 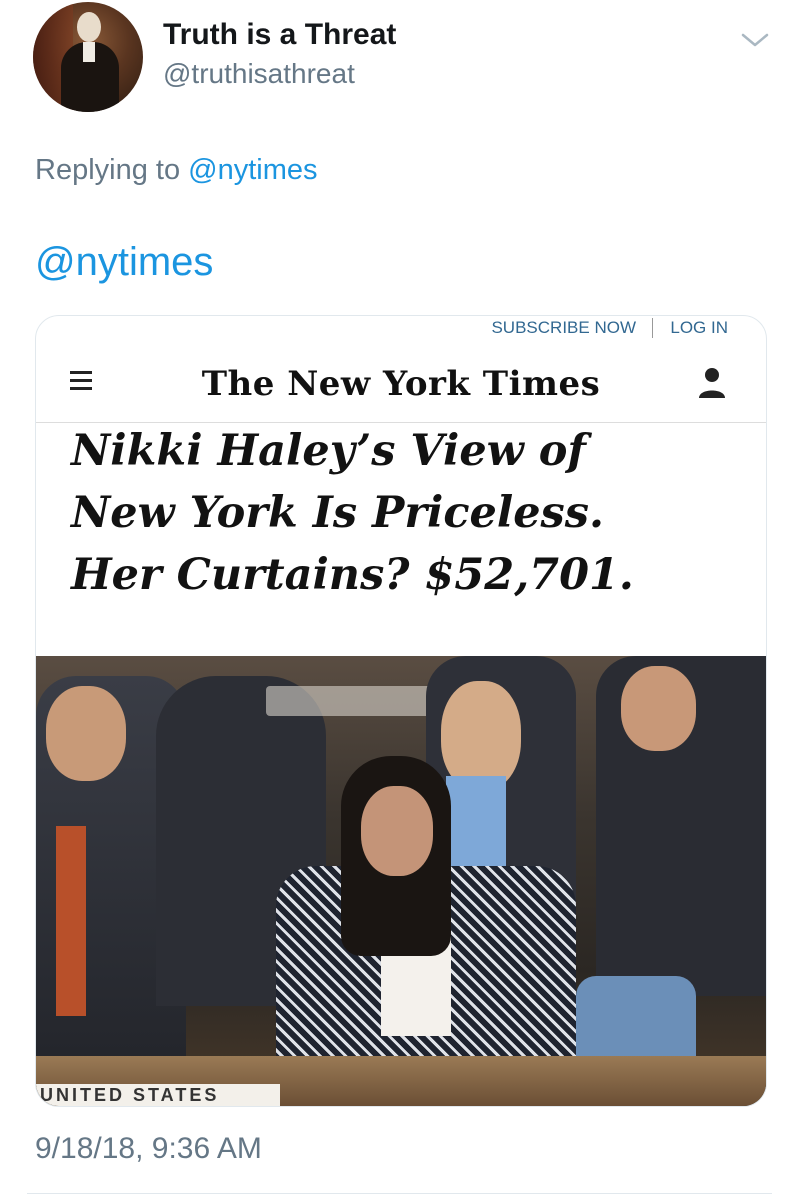 I want to click on caret-down-icon, so click(x=755, y=40).